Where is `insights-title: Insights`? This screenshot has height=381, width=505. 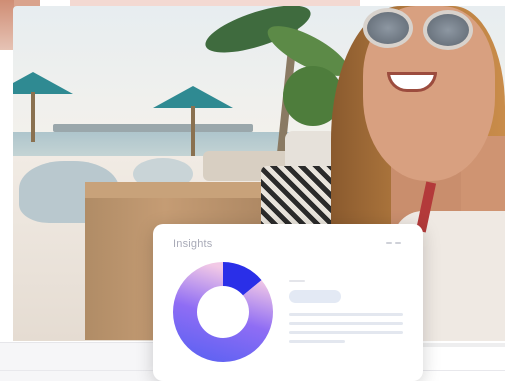 insights-title: Insights is located at coordinates (193, 244).